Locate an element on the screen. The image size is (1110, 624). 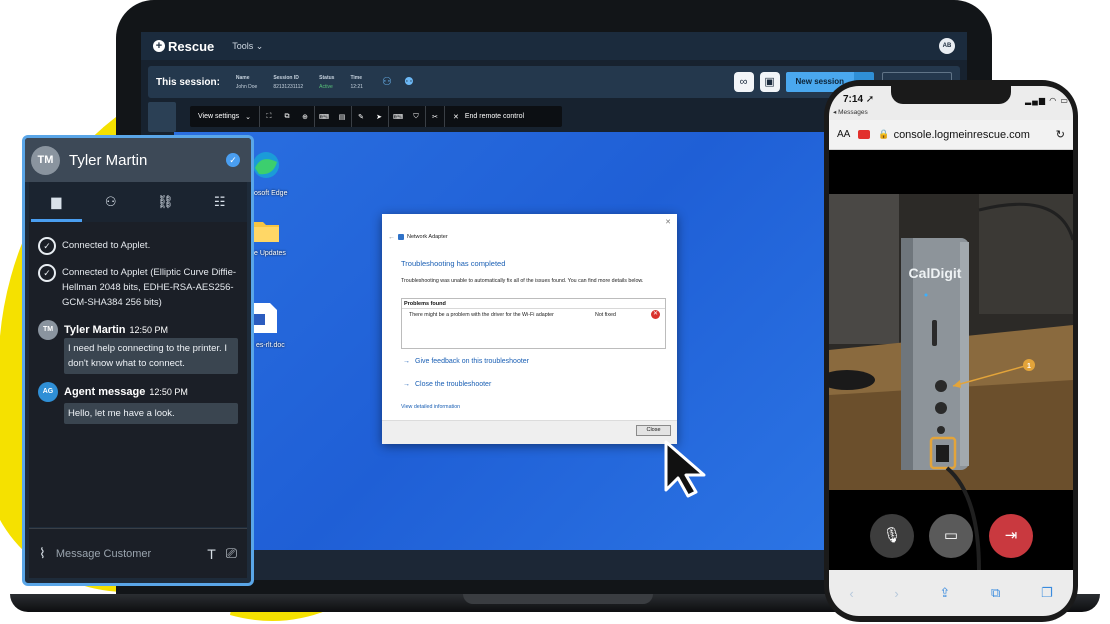
tools-menu: Tools ⌄ is located at coordinates (247, 46).